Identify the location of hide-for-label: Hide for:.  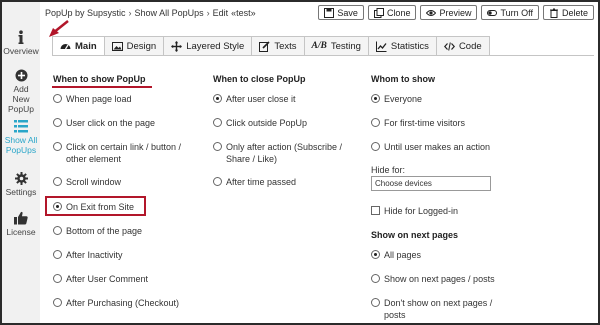
(388, 170).